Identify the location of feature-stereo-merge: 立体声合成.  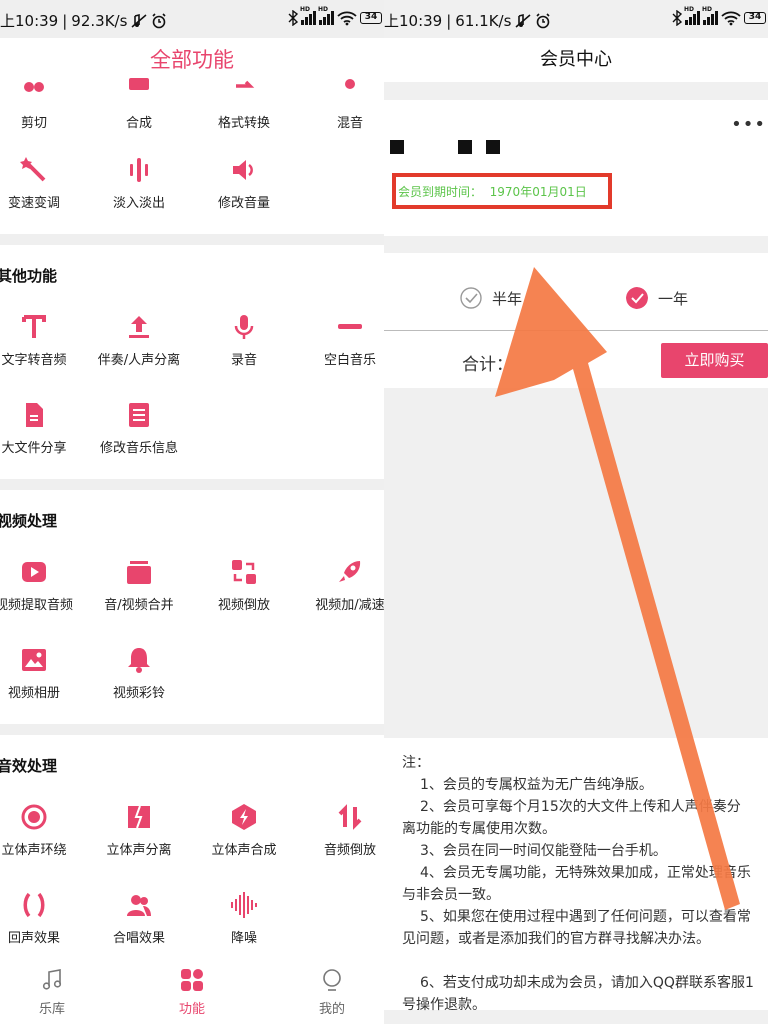
(244, 843).